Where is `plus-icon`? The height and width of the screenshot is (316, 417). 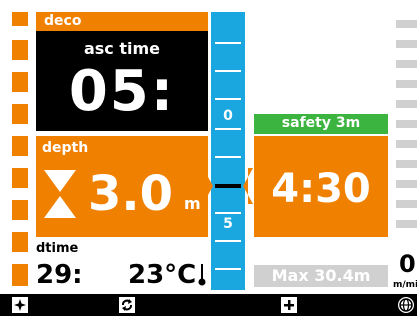 plus-icon is located at coordinates (289, 305).